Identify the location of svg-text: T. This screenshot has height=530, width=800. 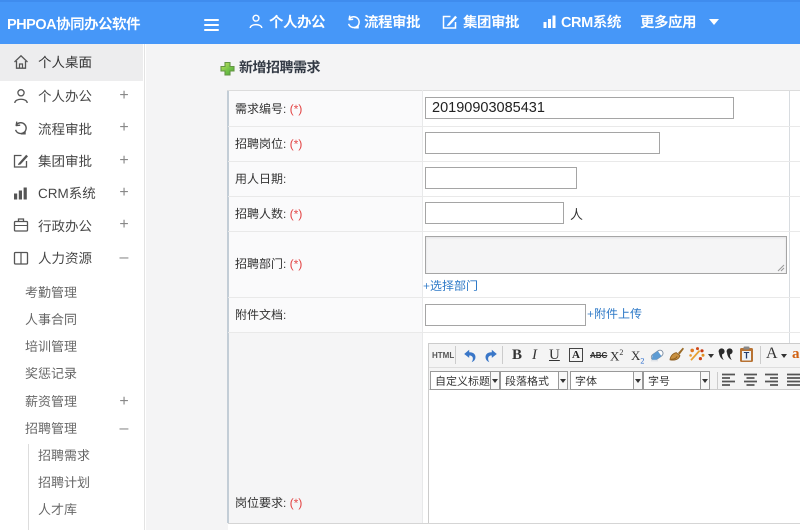
(747, 356).